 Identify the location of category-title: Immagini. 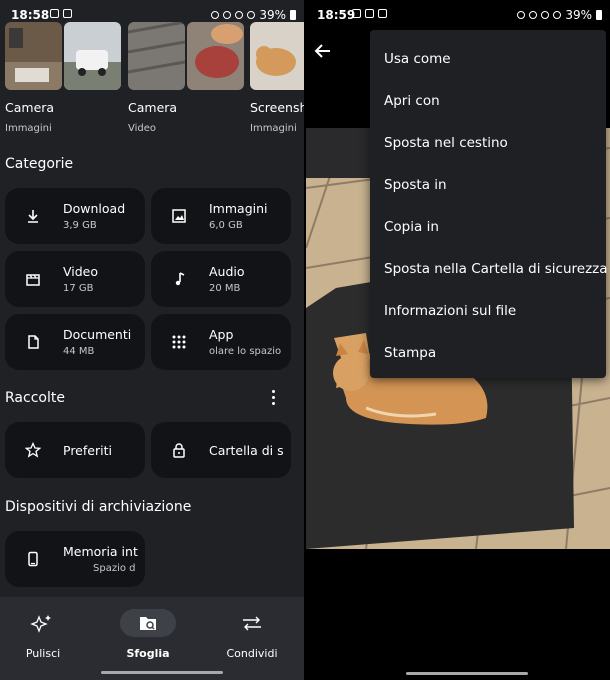
(238, 208).